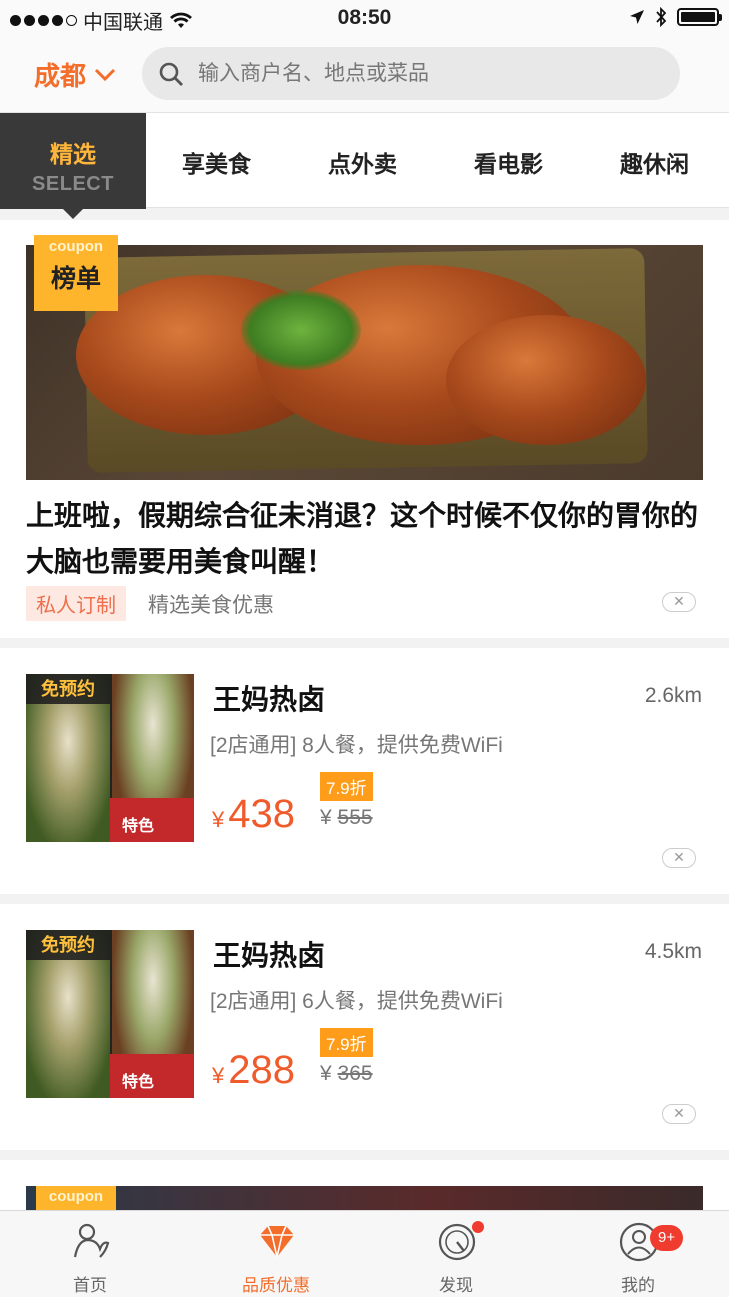 Image resolution: width=729 pixels, height=1297 pixels. I want to click on nav-profile-label: 我的, so click(638, 1285).